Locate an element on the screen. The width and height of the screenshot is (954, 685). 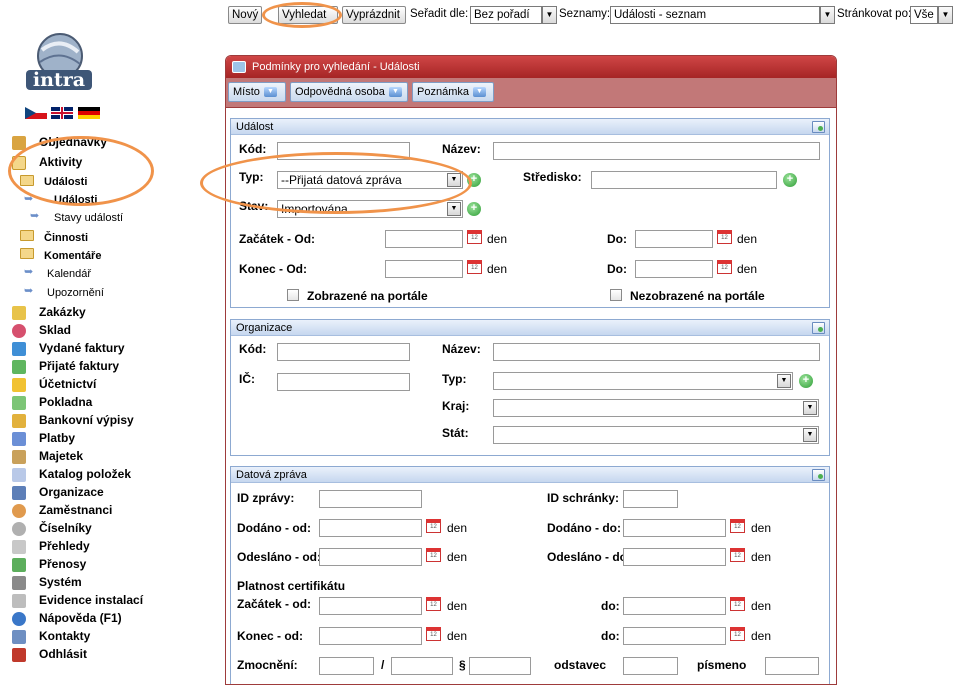
sent-to-input is located at coordinates (674, 557).